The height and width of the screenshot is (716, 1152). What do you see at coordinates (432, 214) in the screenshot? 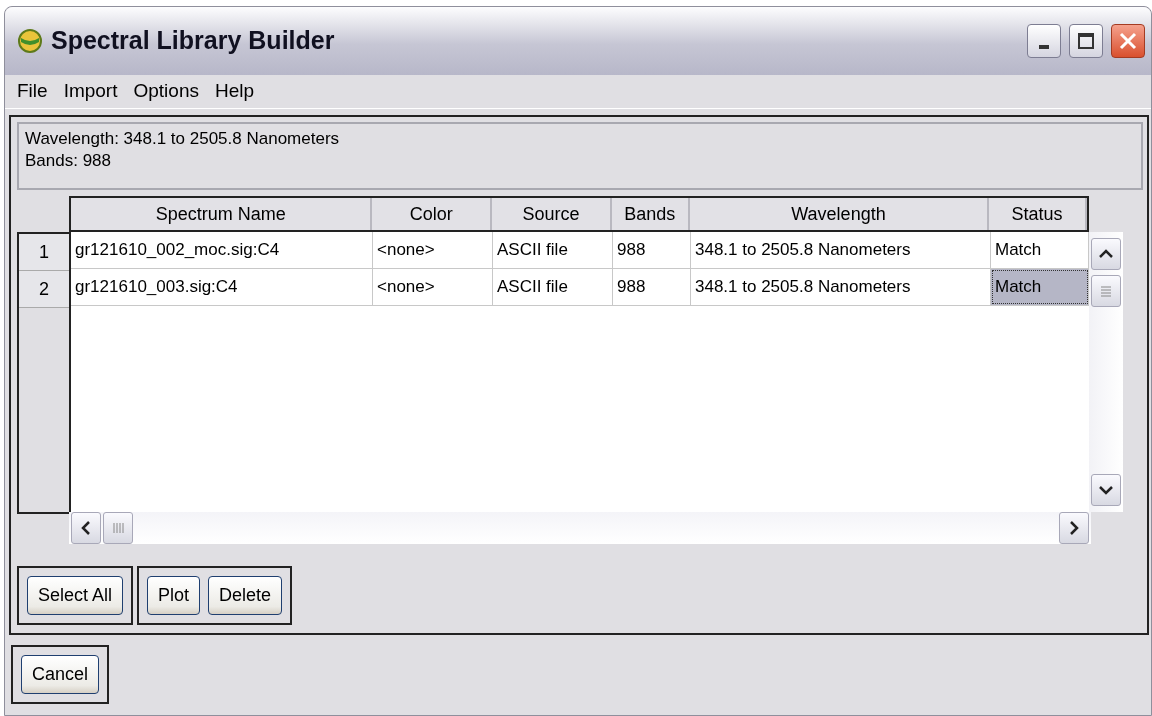
I see `column-header: Color` at bounding box center [432, 214].